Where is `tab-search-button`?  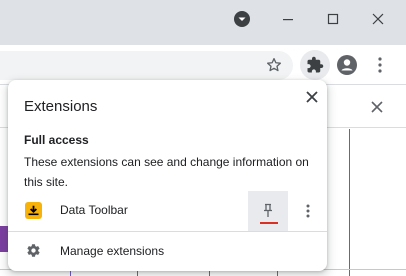
tab-search-button is located at coordinates (242, 19).